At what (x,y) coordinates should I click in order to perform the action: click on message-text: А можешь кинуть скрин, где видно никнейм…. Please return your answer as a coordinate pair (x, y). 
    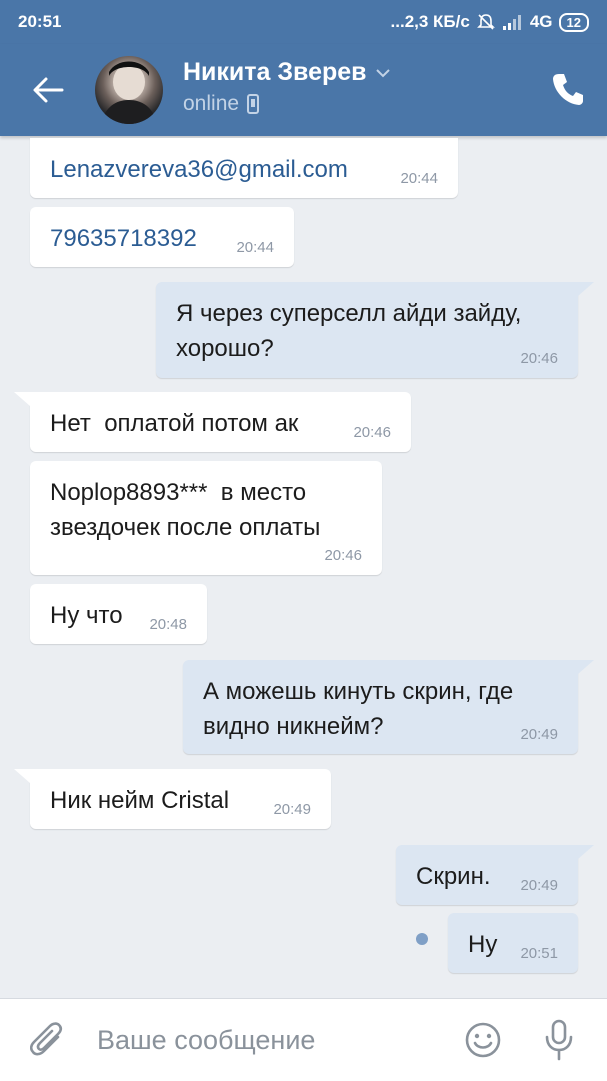
    Looking at the image, I should click on (358, 709).